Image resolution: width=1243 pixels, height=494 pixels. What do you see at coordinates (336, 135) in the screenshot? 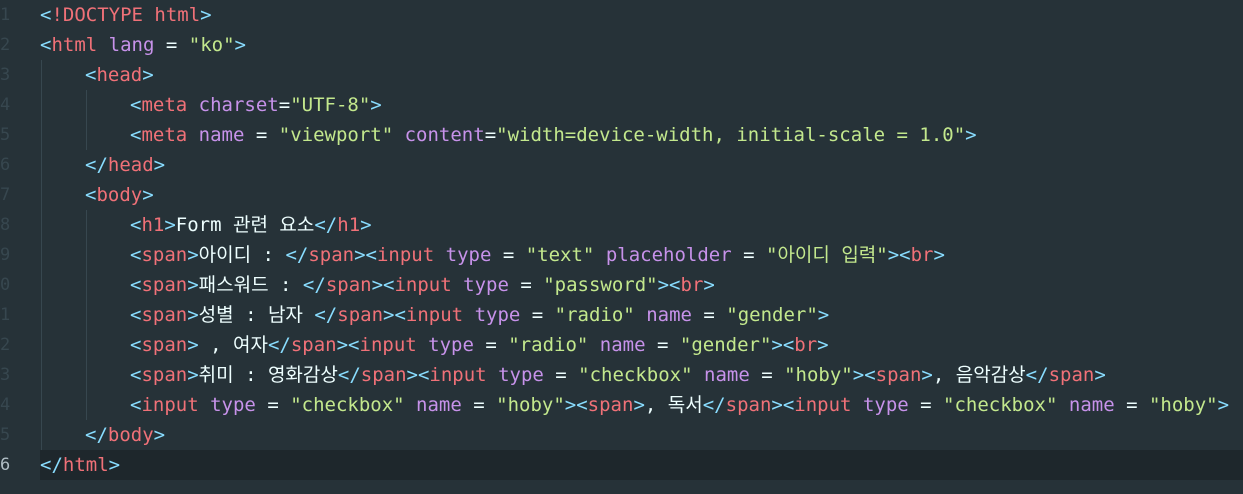
I see `code-token: "viewport"` at bounding box center [336, 135].